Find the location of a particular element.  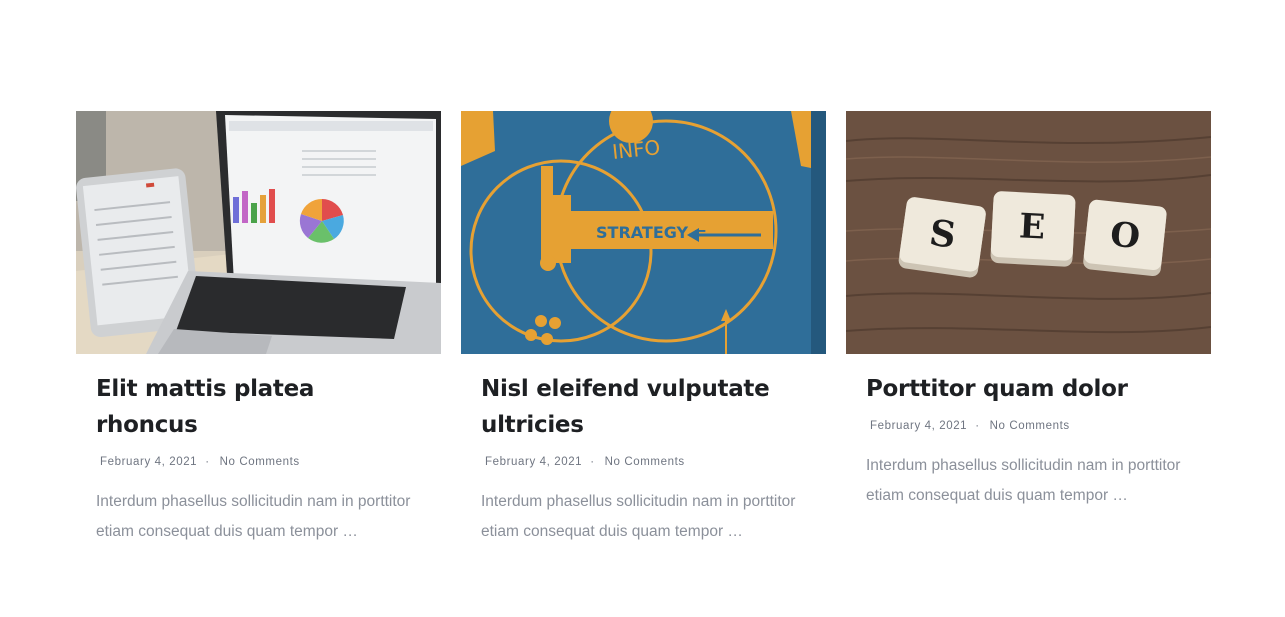

tile-letter-e: E is located at coordinates (1032, 226).